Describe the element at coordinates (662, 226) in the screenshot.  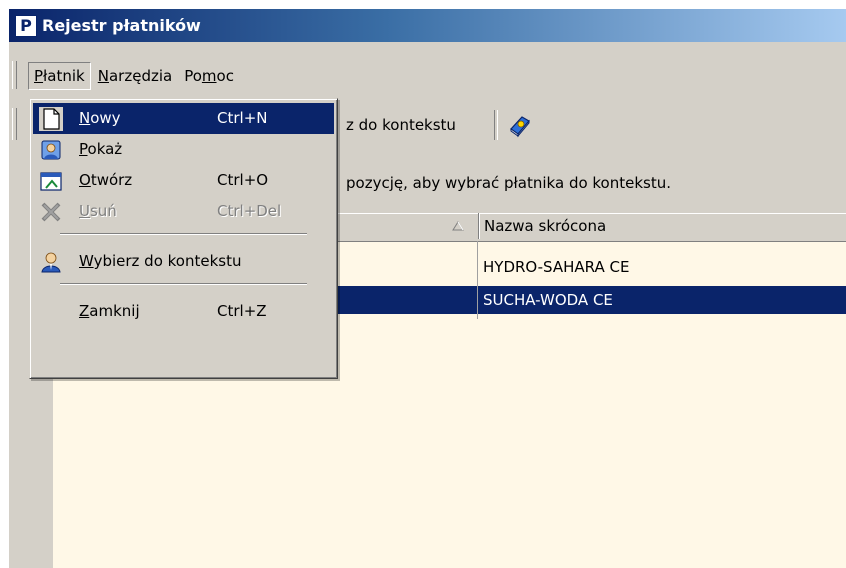
I see `column-header-short-name: Nazwa skrócona` at that location.